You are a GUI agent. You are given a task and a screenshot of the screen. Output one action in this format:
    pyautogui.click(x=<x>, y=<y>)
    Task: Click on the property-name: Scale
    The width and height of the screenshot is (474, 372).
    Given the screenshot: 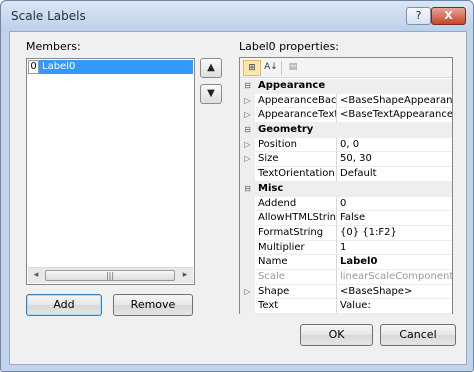 What is the action you would take?
    pyautogui.click(x=296, y=277)
    